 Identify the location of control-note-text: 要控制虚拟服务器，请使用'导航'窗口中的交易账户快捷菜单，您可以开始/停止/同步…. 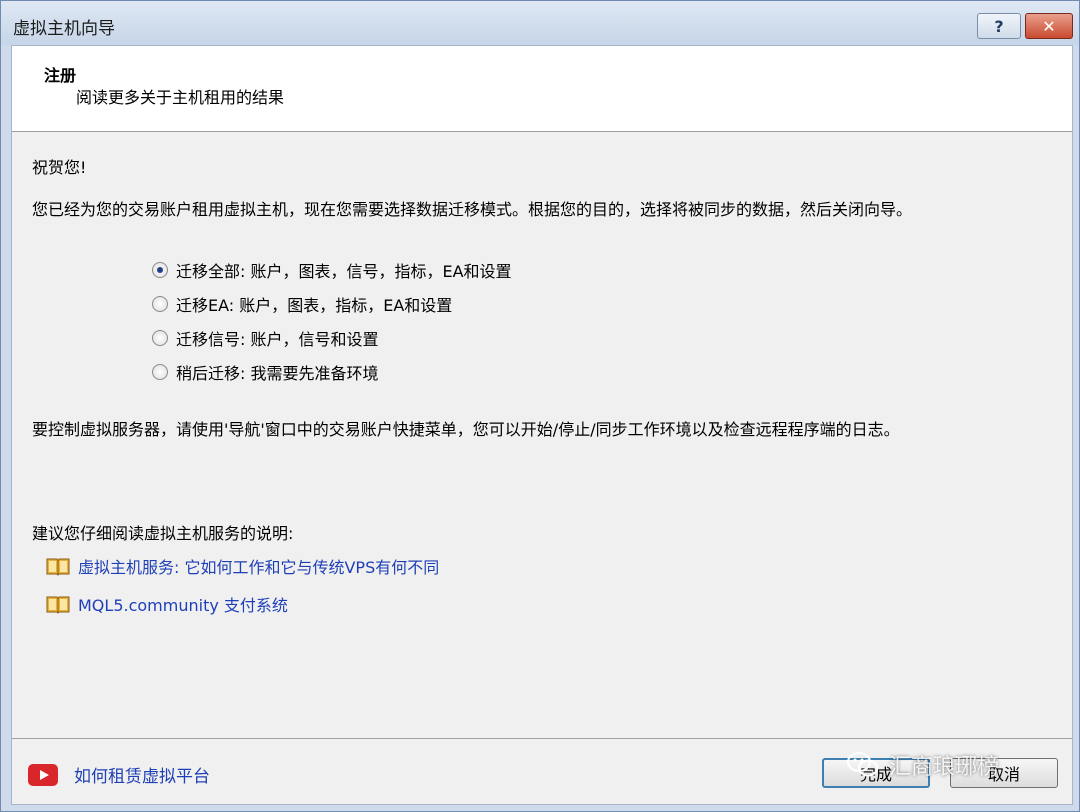
(466, 429).